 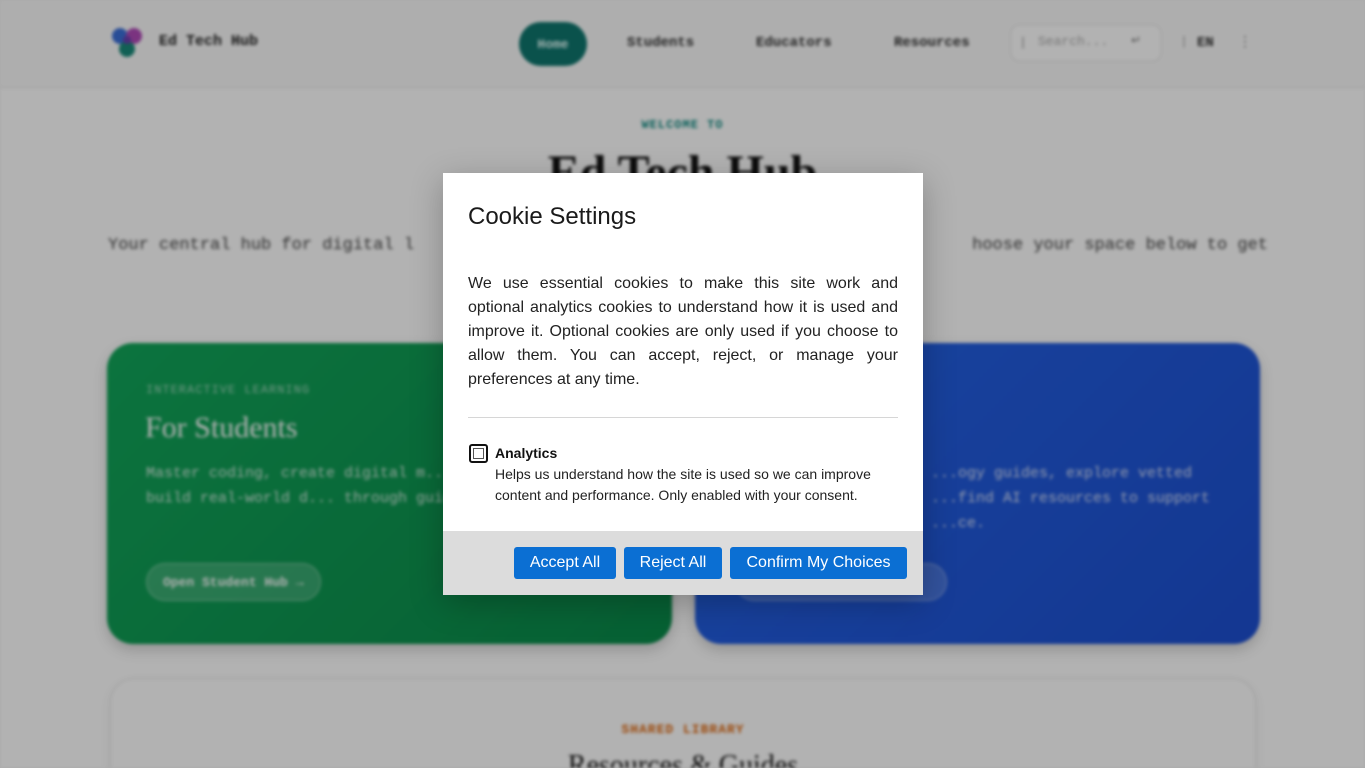 I want to click on confirm-choices-button: Confirm My Choices, so click(x=818, y=563).